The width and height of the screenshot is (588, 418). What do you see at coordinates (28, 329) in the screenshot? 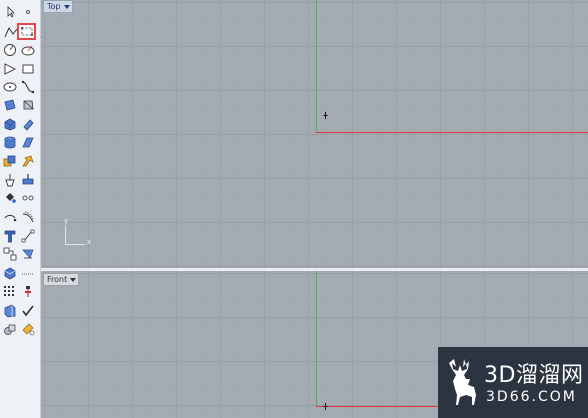
I see `material-icon` at bounding box center [28, 329].